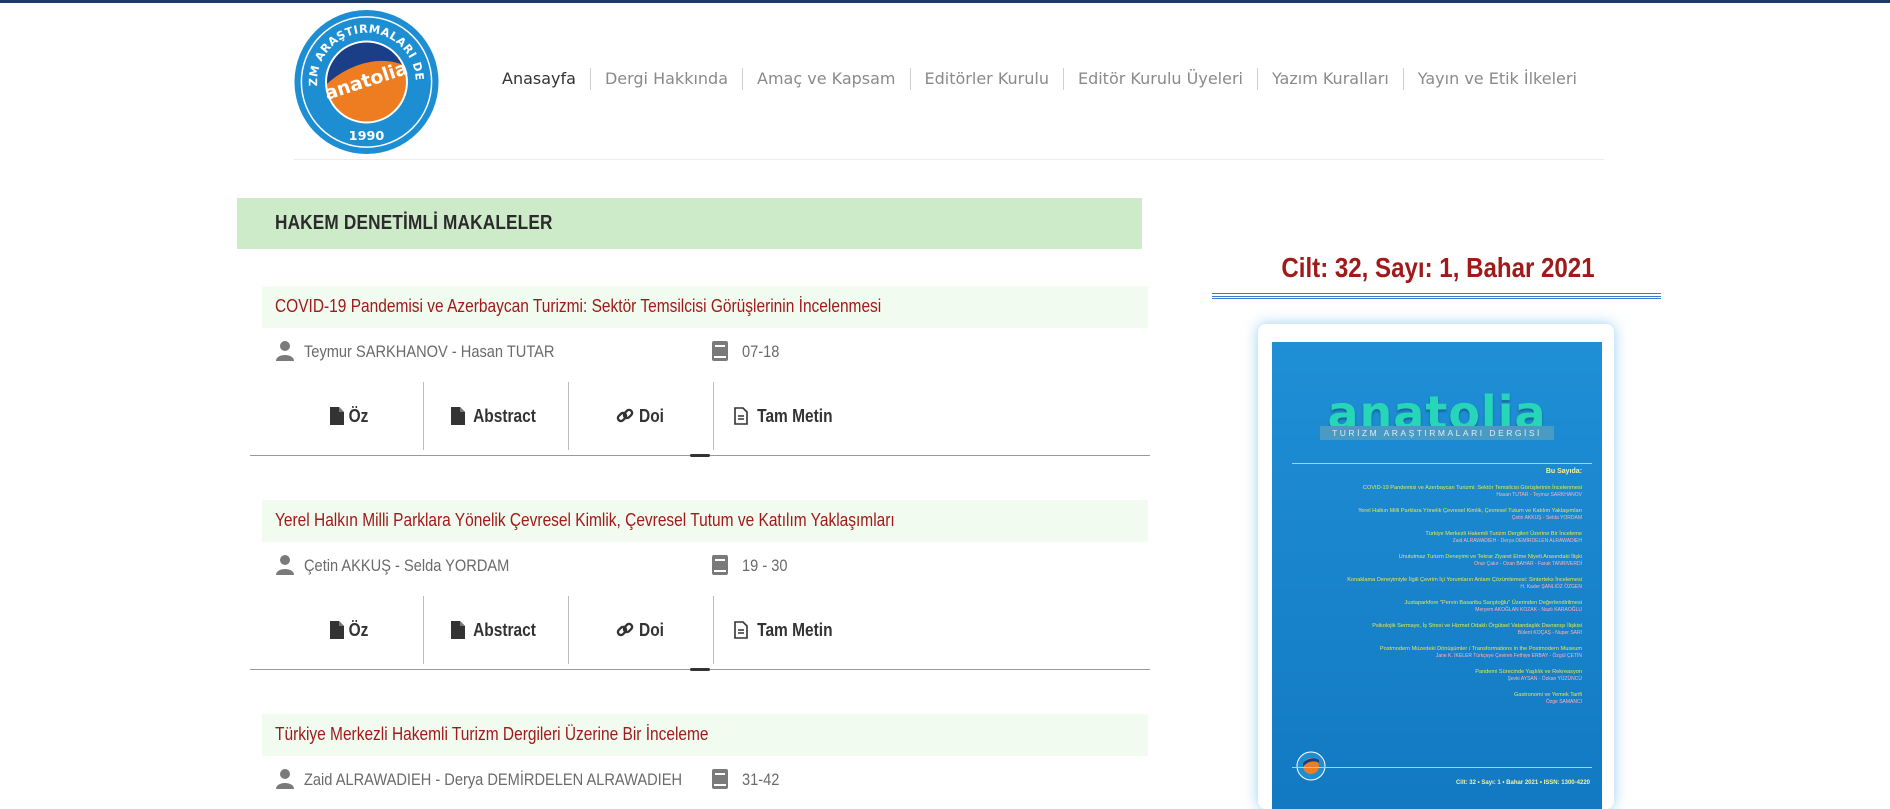 The image size is (1890, 809). I want to click on section-header: HAKEM DENETİMLİ MAKALELER, so click(689, 223).